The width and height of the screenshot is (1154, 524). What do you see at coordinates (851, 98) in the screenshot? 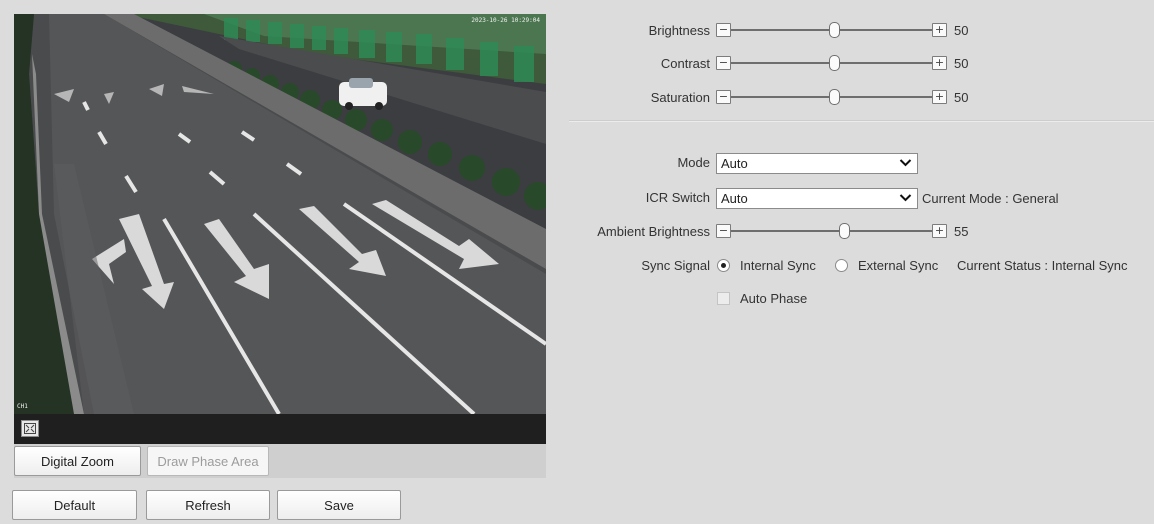
I see `saturation-slider: − + 50` at bounding box center [851, 98].